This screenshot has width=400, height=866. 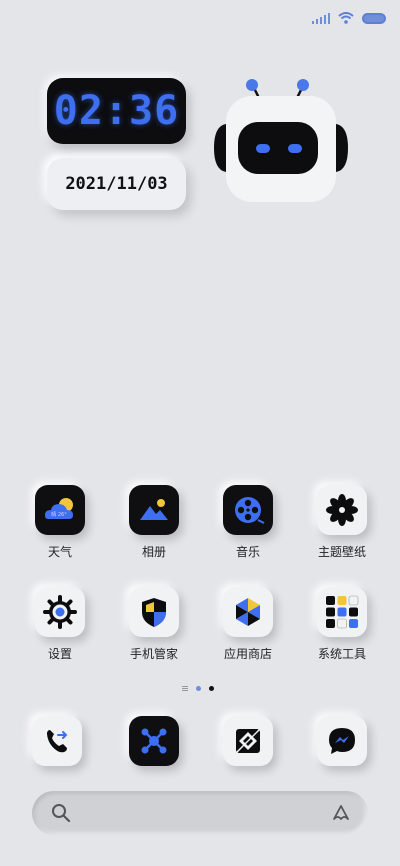 I want to click on signal-icon, so click(x=321, y=18).